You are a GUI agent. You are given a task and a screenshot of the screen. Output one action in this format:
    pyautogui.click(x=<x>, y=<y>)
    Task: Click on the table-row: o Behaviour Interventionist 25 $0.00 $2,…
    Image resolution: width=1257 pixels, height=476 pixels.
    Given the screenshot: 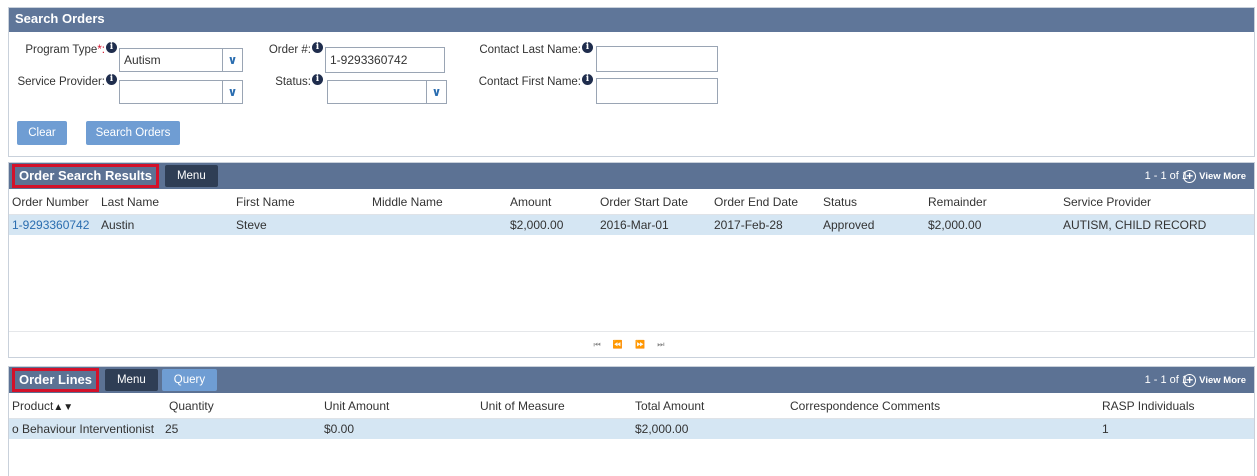 What is the action you would take?
    pyautogui.click(x=631, y=429)
    